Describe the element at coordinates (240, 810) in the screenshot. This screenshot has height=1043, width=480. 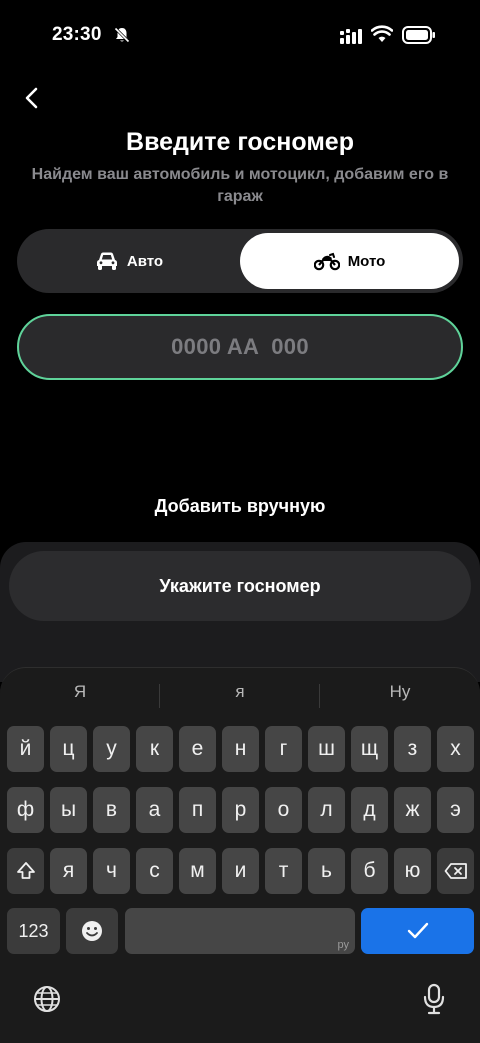
I see `key: р` at that location.